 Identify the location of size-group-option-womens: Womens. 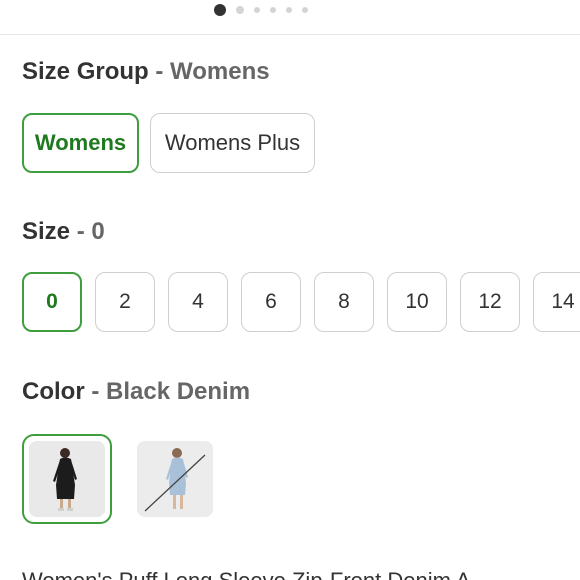
(80, 143).